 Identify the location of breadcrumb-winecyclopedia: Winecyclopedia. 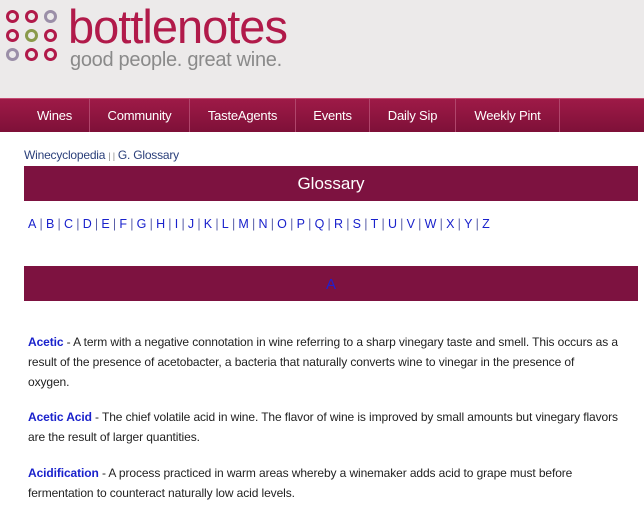
(64, 155).